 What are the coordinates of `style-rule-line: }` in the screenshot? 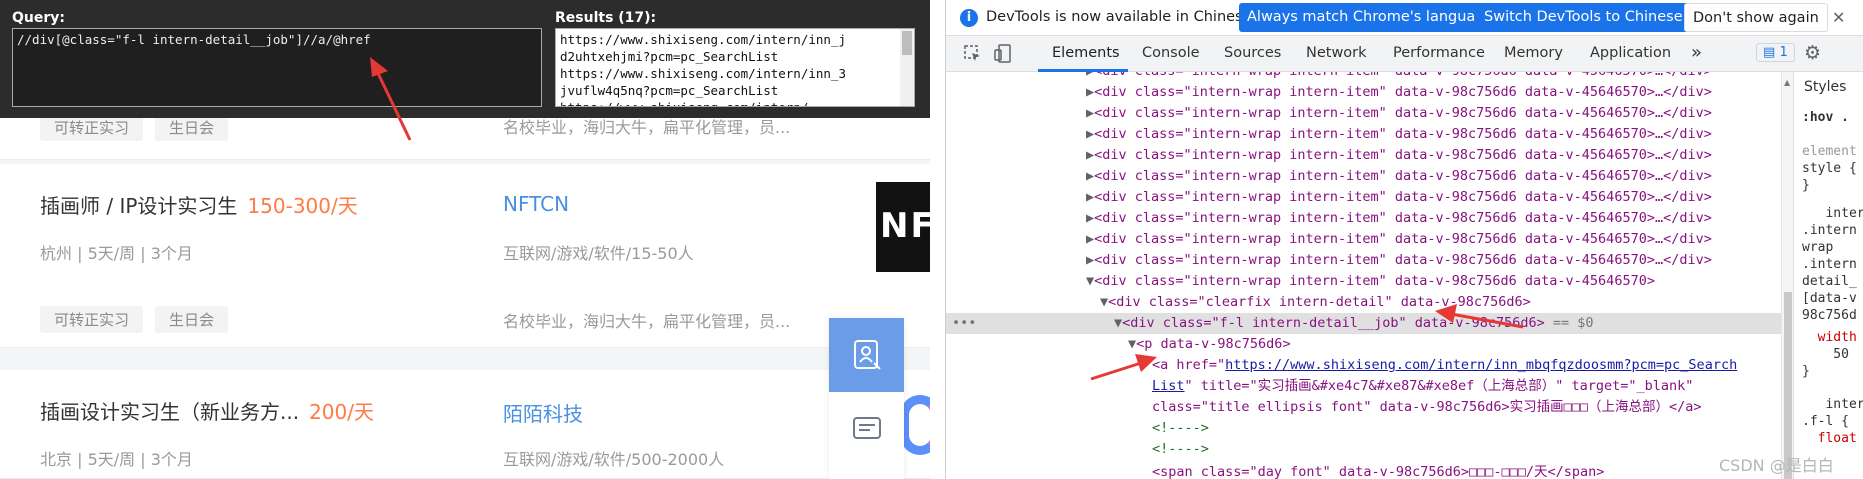 It's located at (1806, 371).